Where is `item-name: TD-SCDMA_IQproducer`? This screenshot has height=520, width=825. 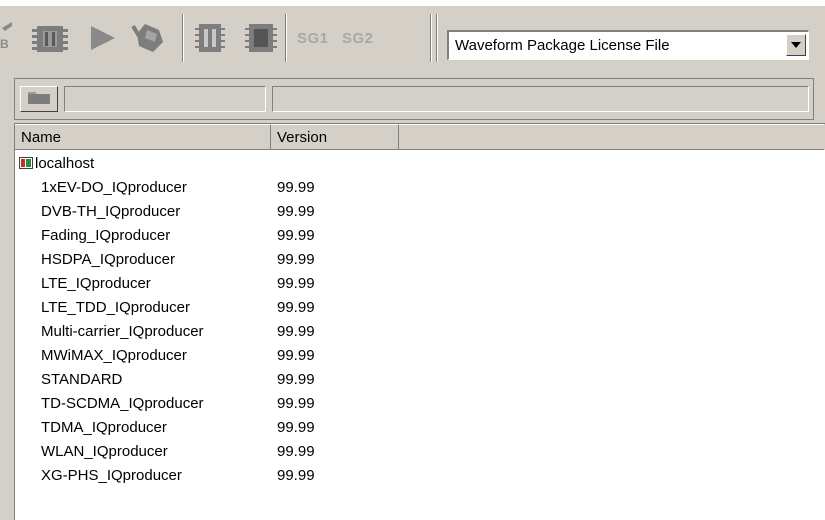
item-name: TD-SCDMA_IQproducer is located at coordinates (122, 403).